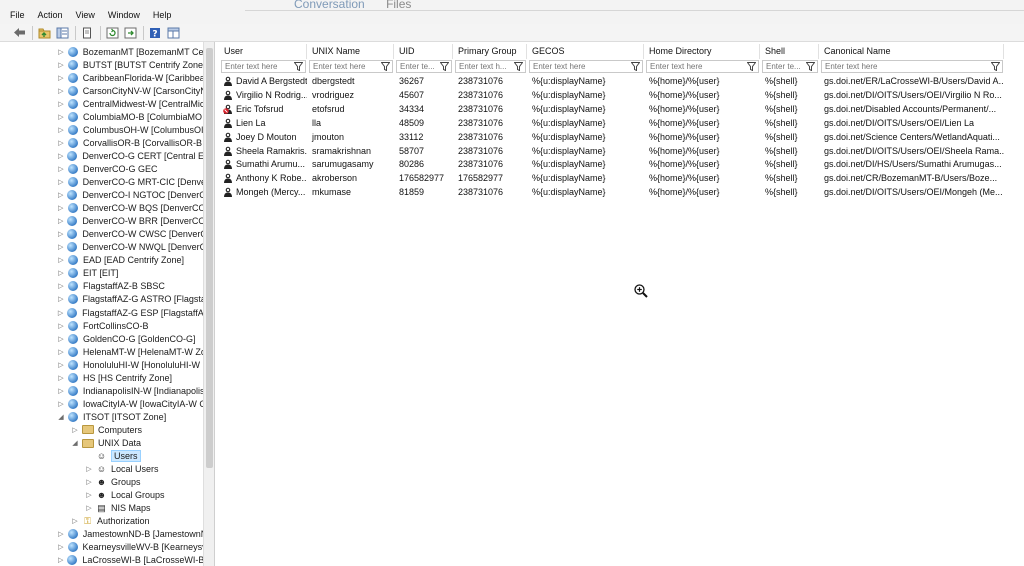 This screenshot has height=566, width=1024. Describe the element at coordinates (144, 495) in the screenshot. I see `tree-node: ▷ ☻ Local Groups` at that location.